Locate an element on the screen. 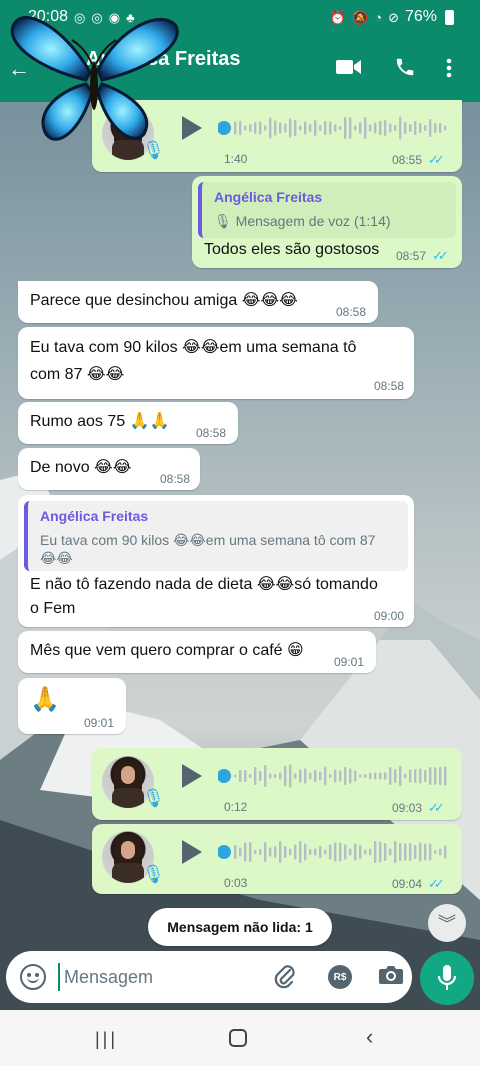  message-bubble: Rumo aos 75 🙏🙏 08:58 is located at coordinates (128, 423).